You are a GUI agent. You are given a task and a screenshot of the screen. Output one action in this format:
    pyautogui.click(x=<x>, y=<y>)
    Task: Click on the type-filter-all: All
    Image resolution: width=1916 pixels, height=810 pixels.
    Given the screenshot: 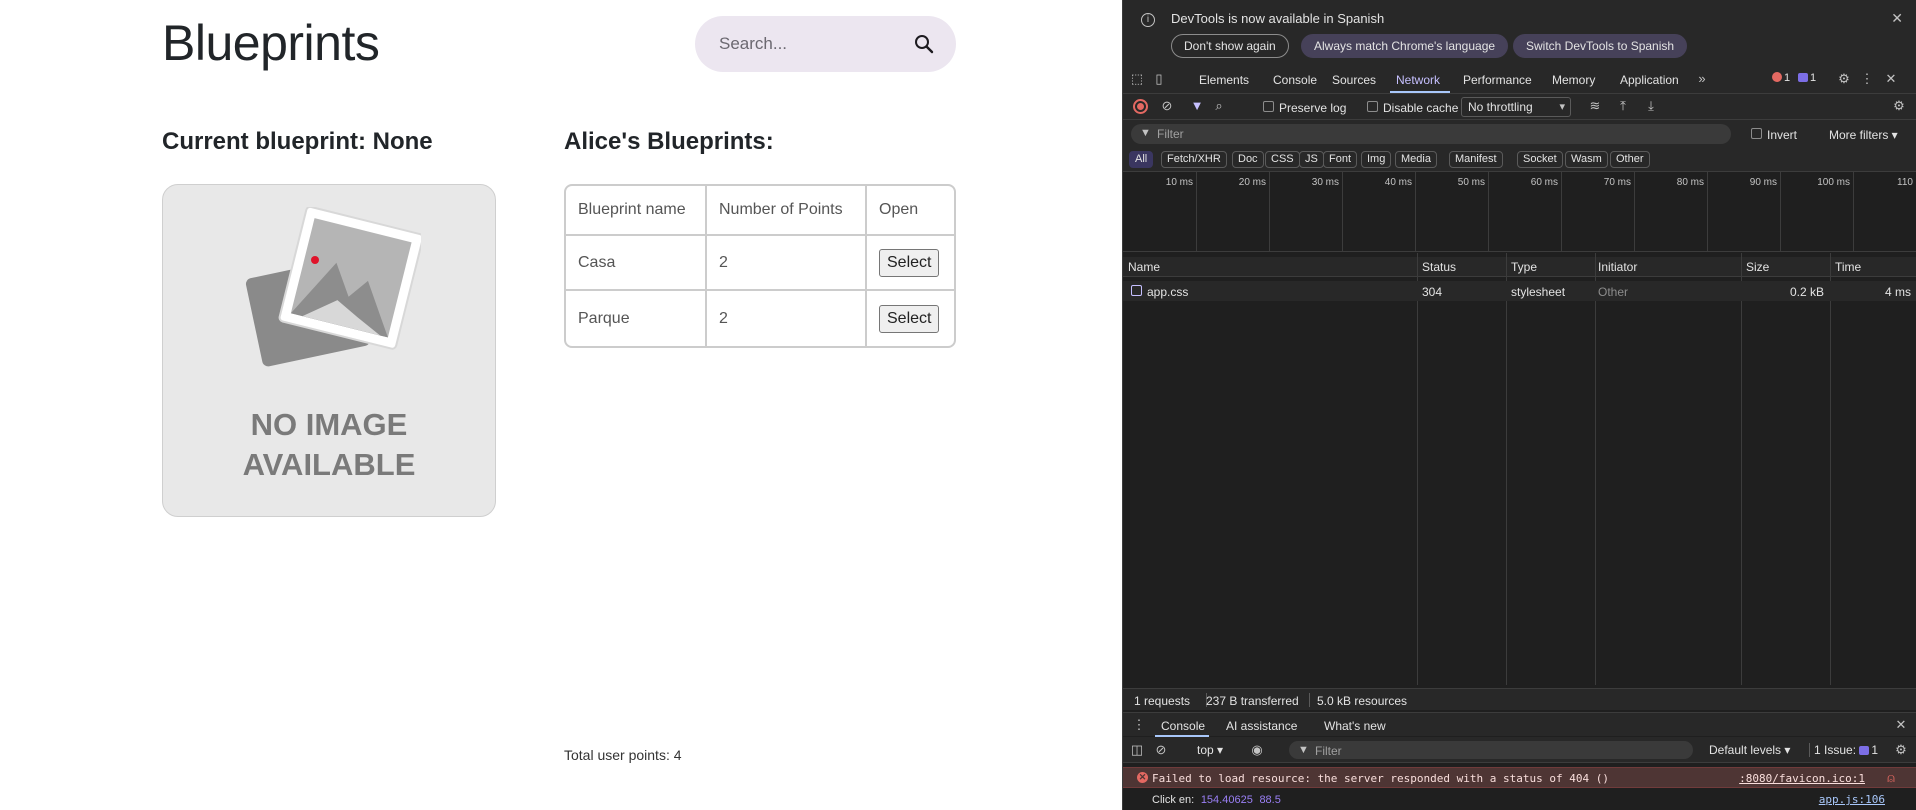 What is the action you would take?
    pyautogui.click(x=1141, y=159)
    